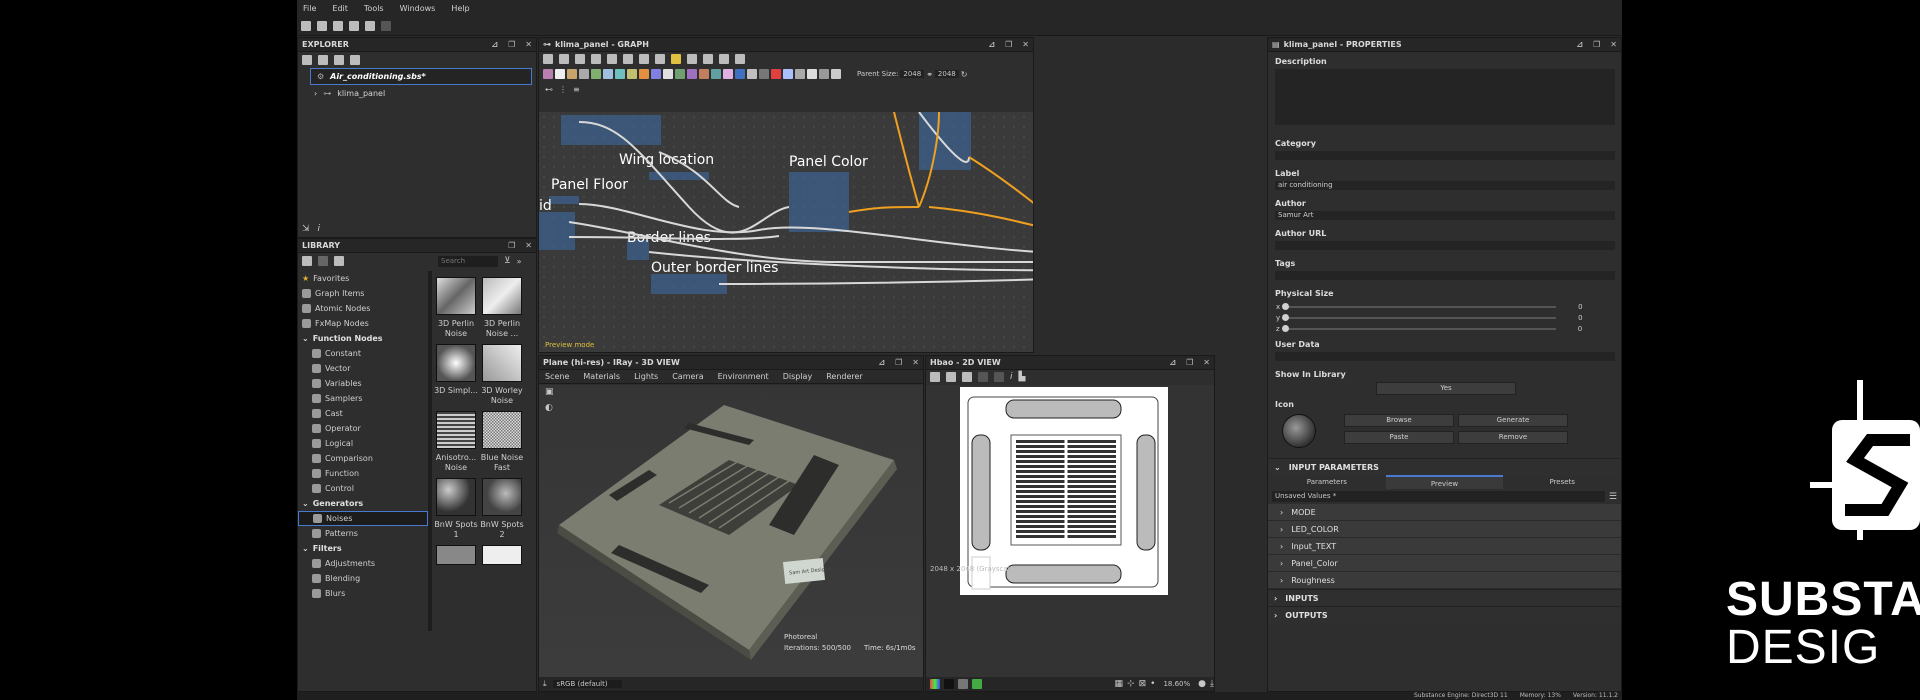 The image size is (1920, 700). What do you see at coordinates (1444, 580) in the screenshot?
I see `param-roughness: › Roughness` at bounding box center [1444, 580].